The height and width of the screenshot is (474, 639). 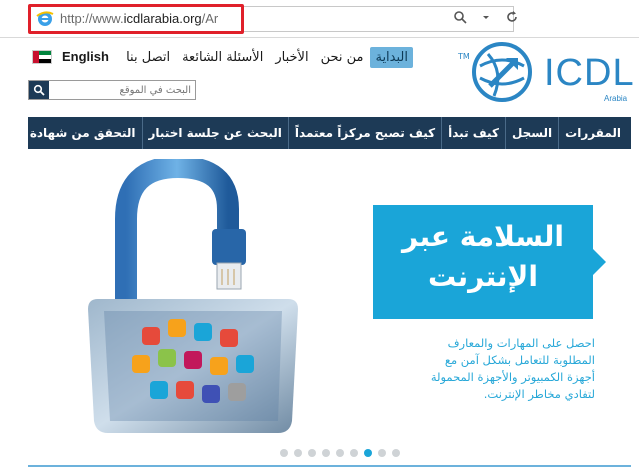 I want to click on search-input, so click(x=123, y=90).